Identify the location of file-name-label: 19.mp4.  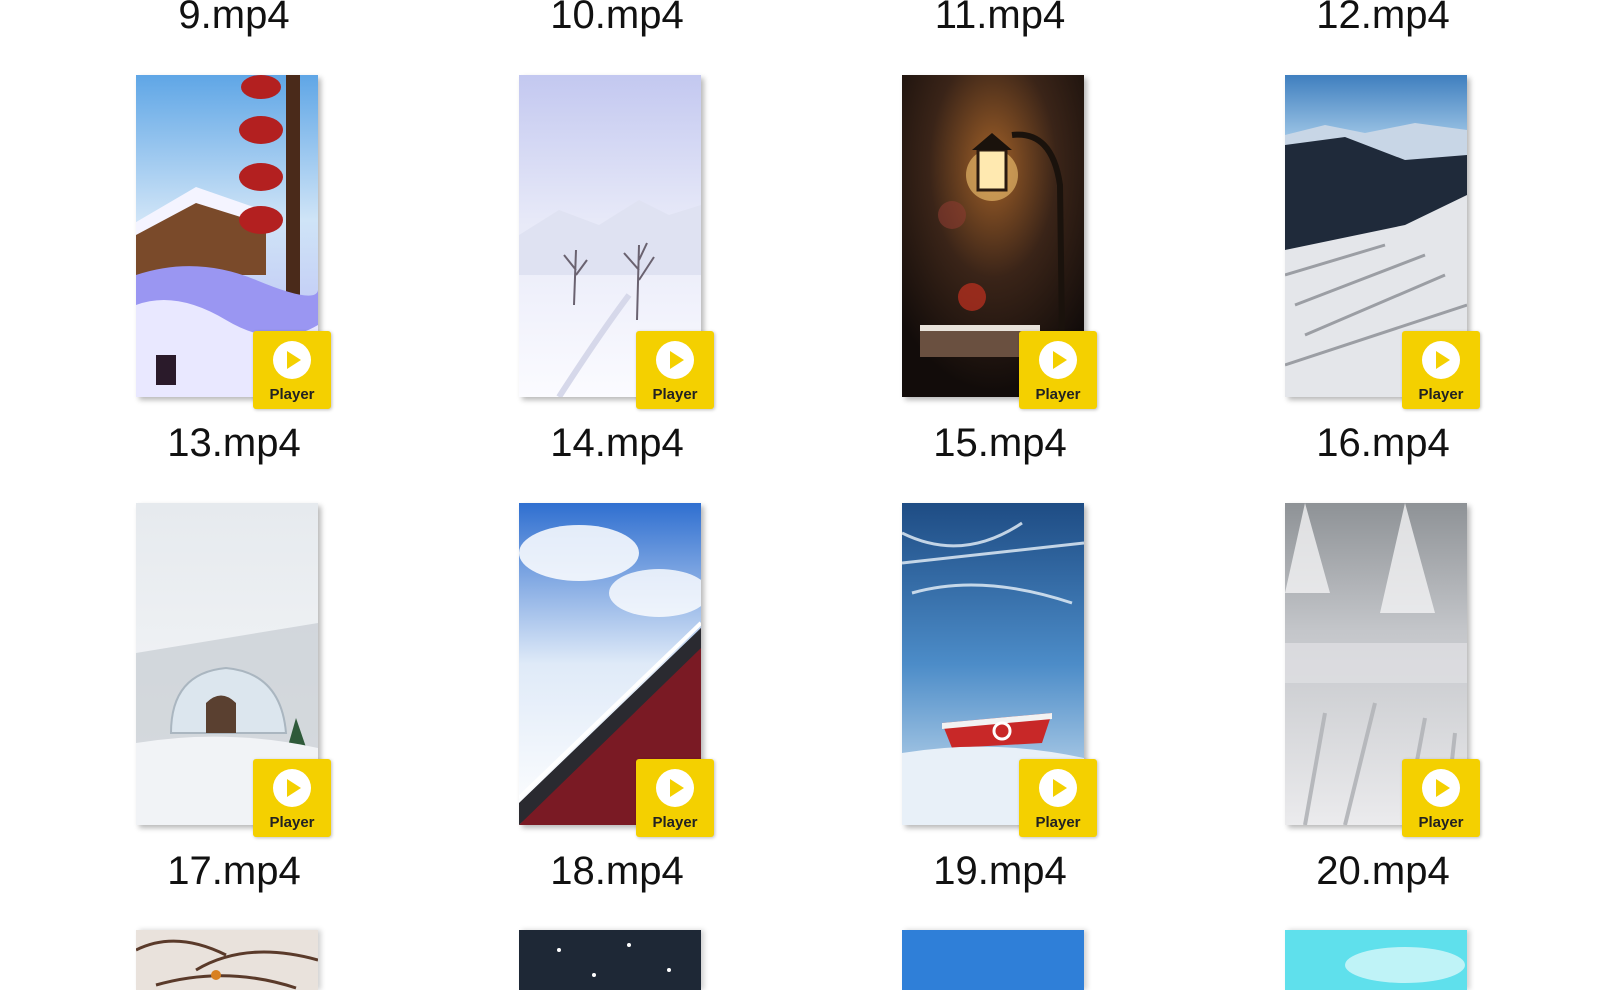
(1000, 871).